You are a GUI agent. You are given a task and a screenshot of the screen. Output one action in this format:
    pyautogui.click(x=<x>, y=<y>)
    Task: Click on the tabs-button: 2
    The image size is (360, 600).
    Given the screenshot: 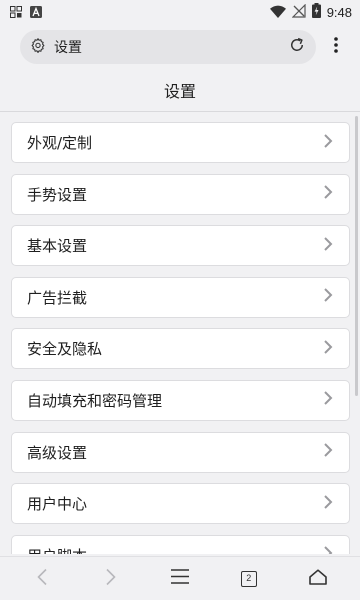 What is the action you would take?
    pyautogui.click(x=249, y=579)
    